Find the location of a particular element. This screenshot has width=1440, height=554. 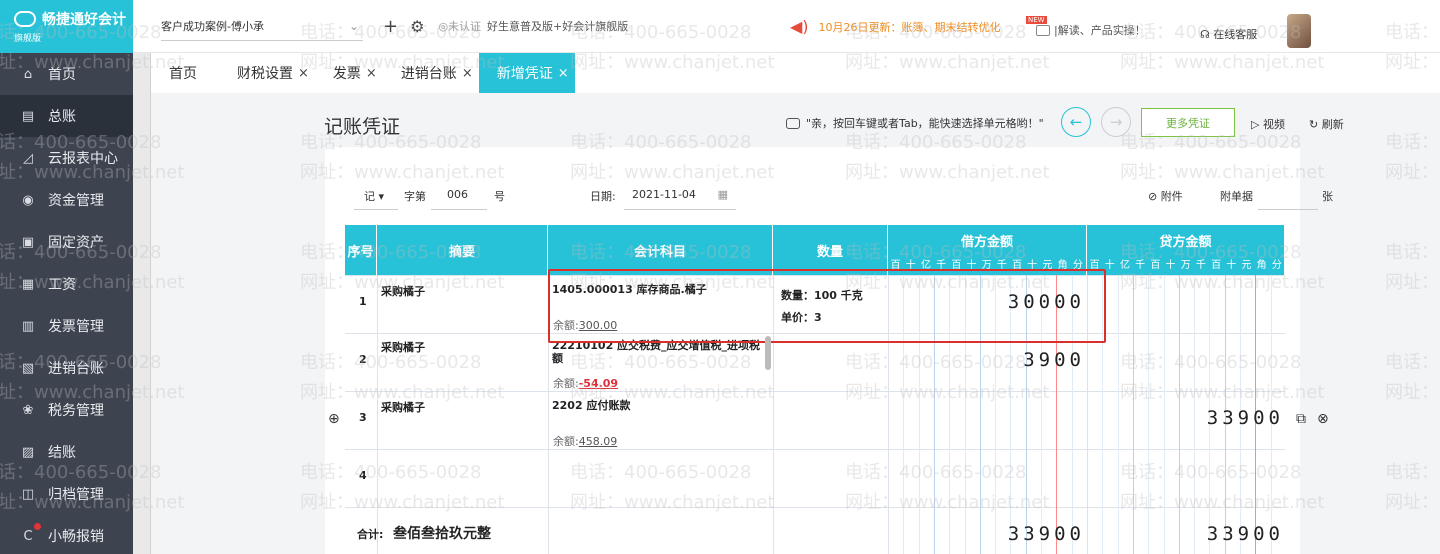

date-value: 2021-11-04 is located at coordinates (664, 194).